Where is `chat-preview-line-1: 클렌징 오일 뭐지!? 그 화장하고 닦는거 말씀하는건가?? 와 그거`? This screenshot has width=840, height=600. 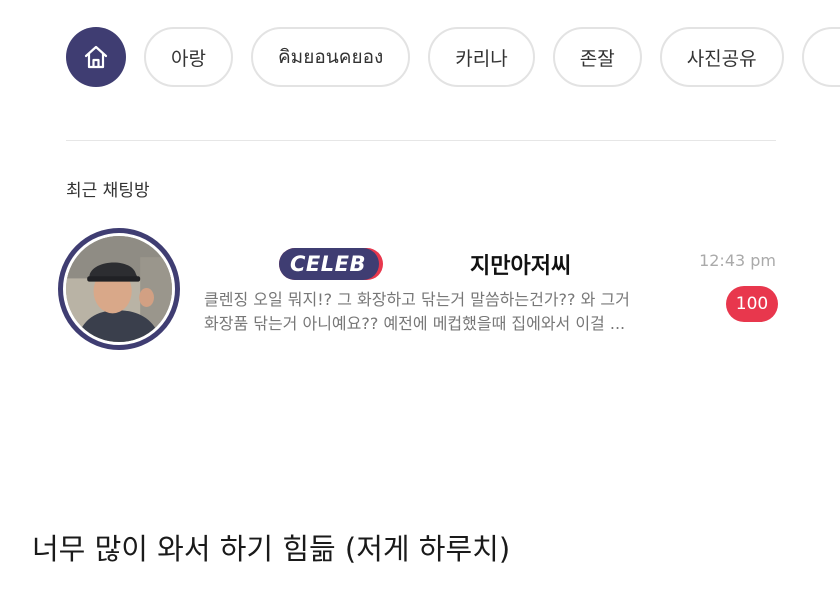
chat-preview-line-1: 클렌징 오일 뭐지!? 그 화장하고 닦는거 말씀하는건가?? 와 그거 is located at coordinates (417, 299).